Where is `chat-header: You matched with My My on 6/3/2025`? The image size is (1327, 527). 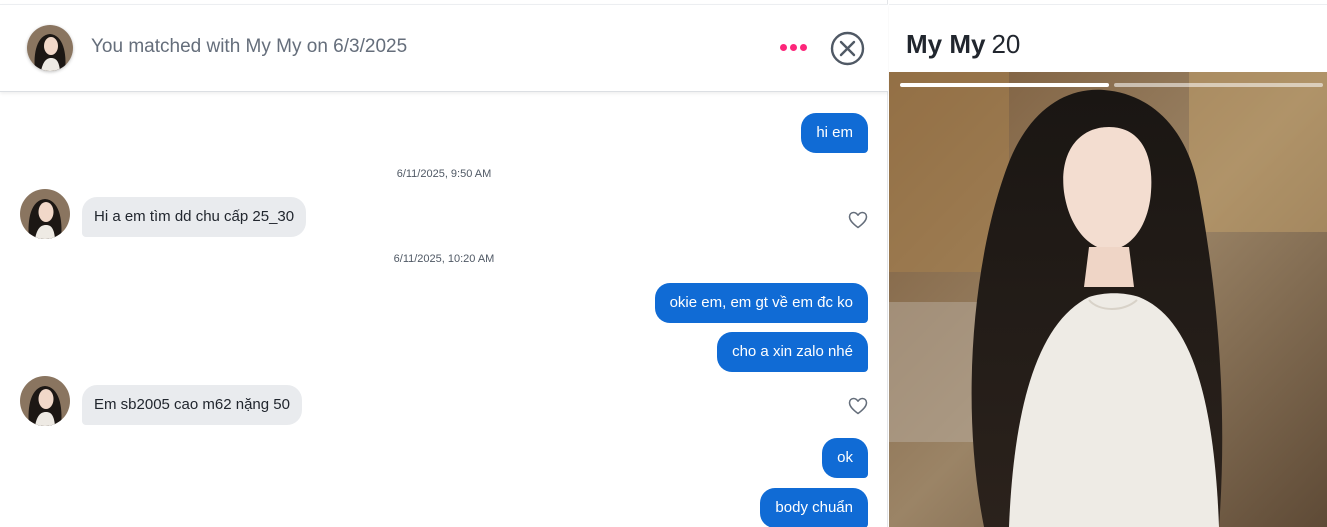 chat-header: You matched with My My on 6/3/2025 is located at coordinates (444, 48).